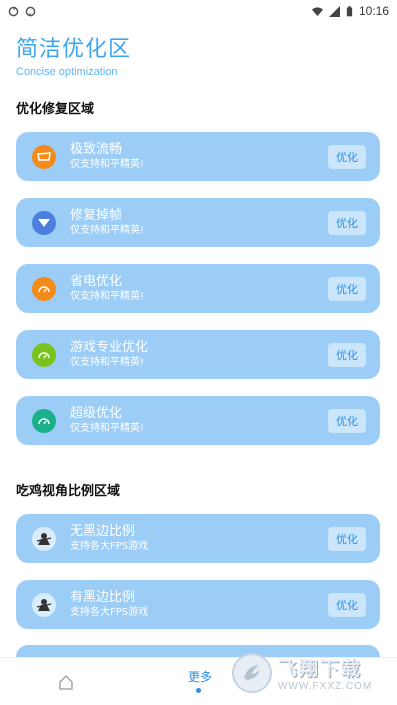 This screenshot has width=397, height=705. What do you see at coordinates (44, 156) in the screenshot?
I see `speed-icon` at bounding box center [44, 156].